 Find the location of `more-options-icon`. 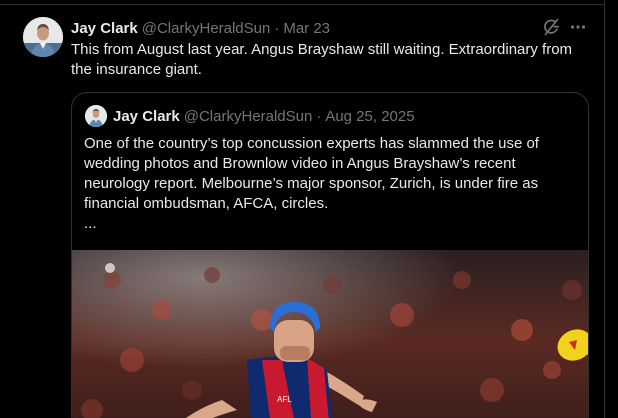

more-options-icon is located at coordinates (578, 27).